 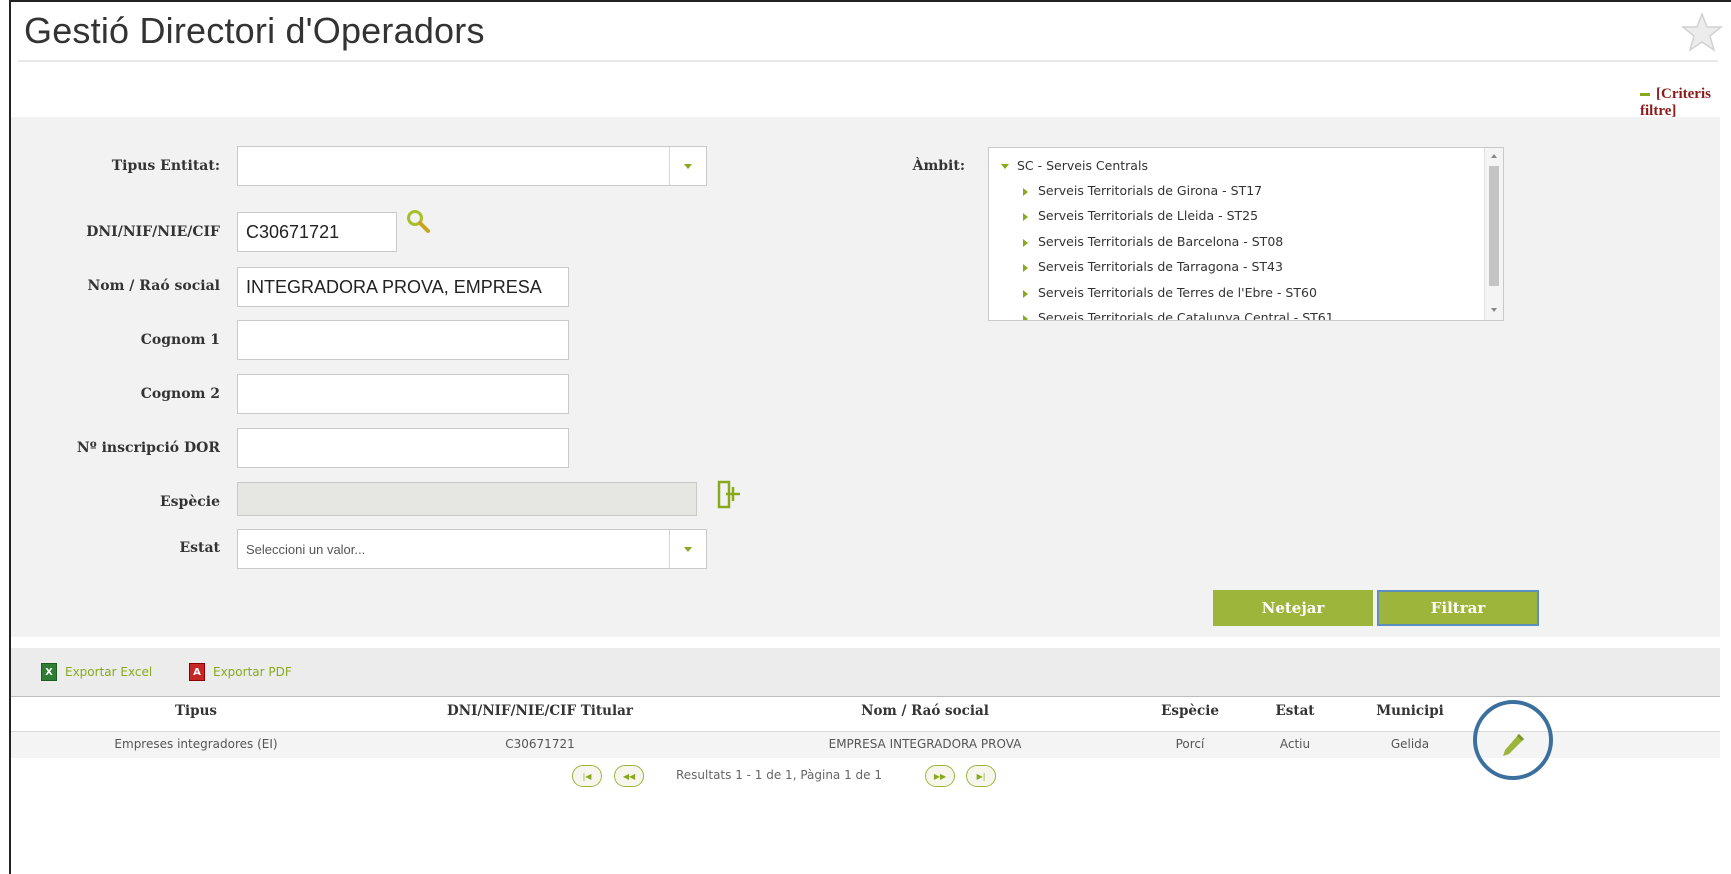 I want to click on tree-item-label: Serveis Territorials de Tarragona - ST43, so click(x=1160, y=266).